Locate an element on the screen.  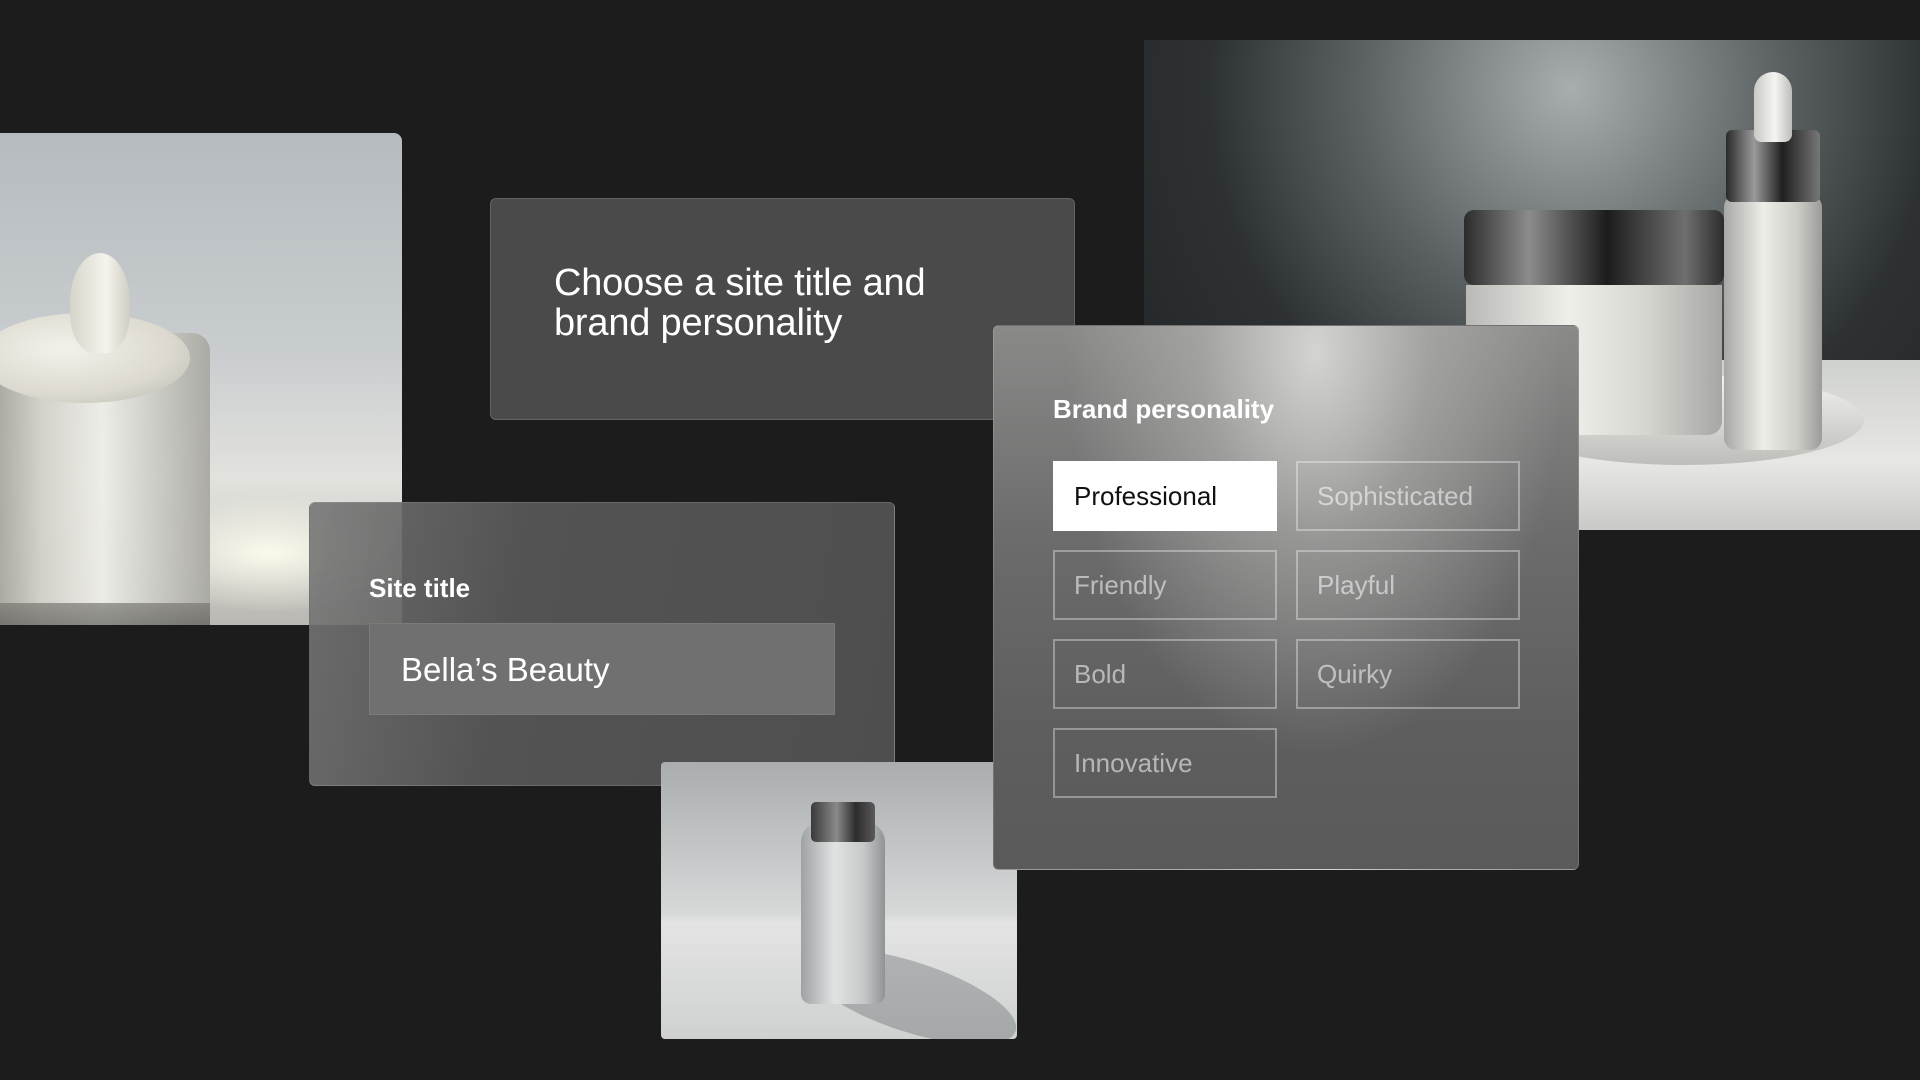
brand-personality-label: Brand personality is located at coordinates (1164, 409).